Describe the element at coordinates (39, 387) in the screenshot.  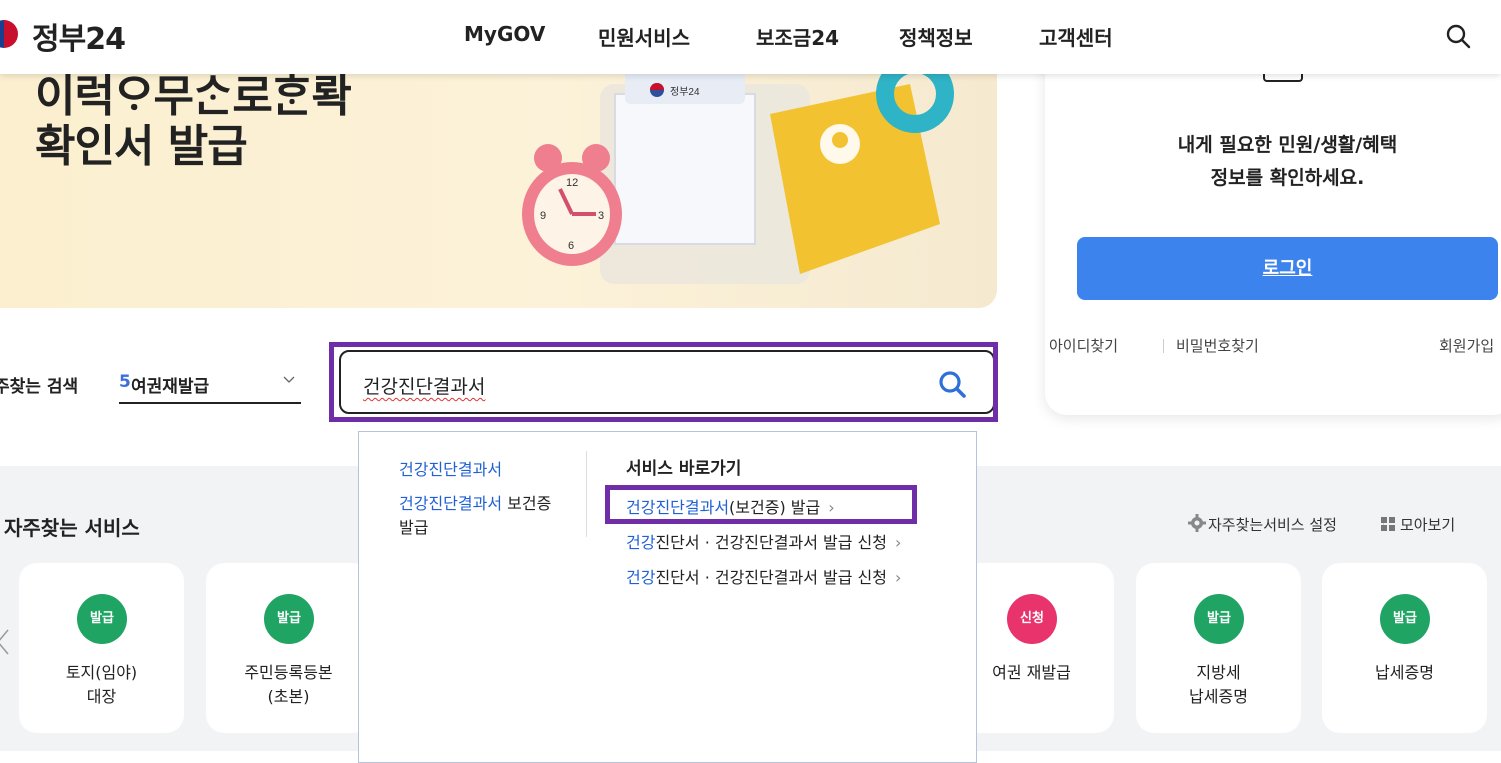
I see `frequent-search-label: 주찾는 검색` at that location.